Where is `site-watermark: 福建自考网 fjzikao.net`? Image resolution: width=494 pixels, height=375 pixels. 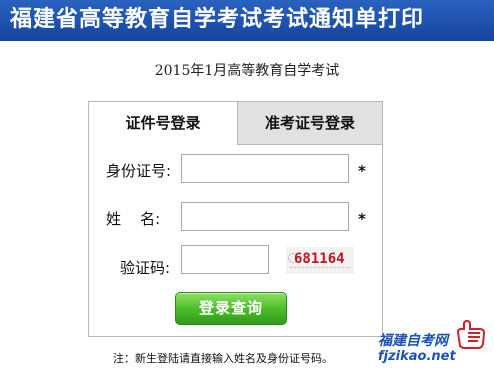 site-watermark: 福建自考网 fjzikao.net is located at coordinates (436, 346).